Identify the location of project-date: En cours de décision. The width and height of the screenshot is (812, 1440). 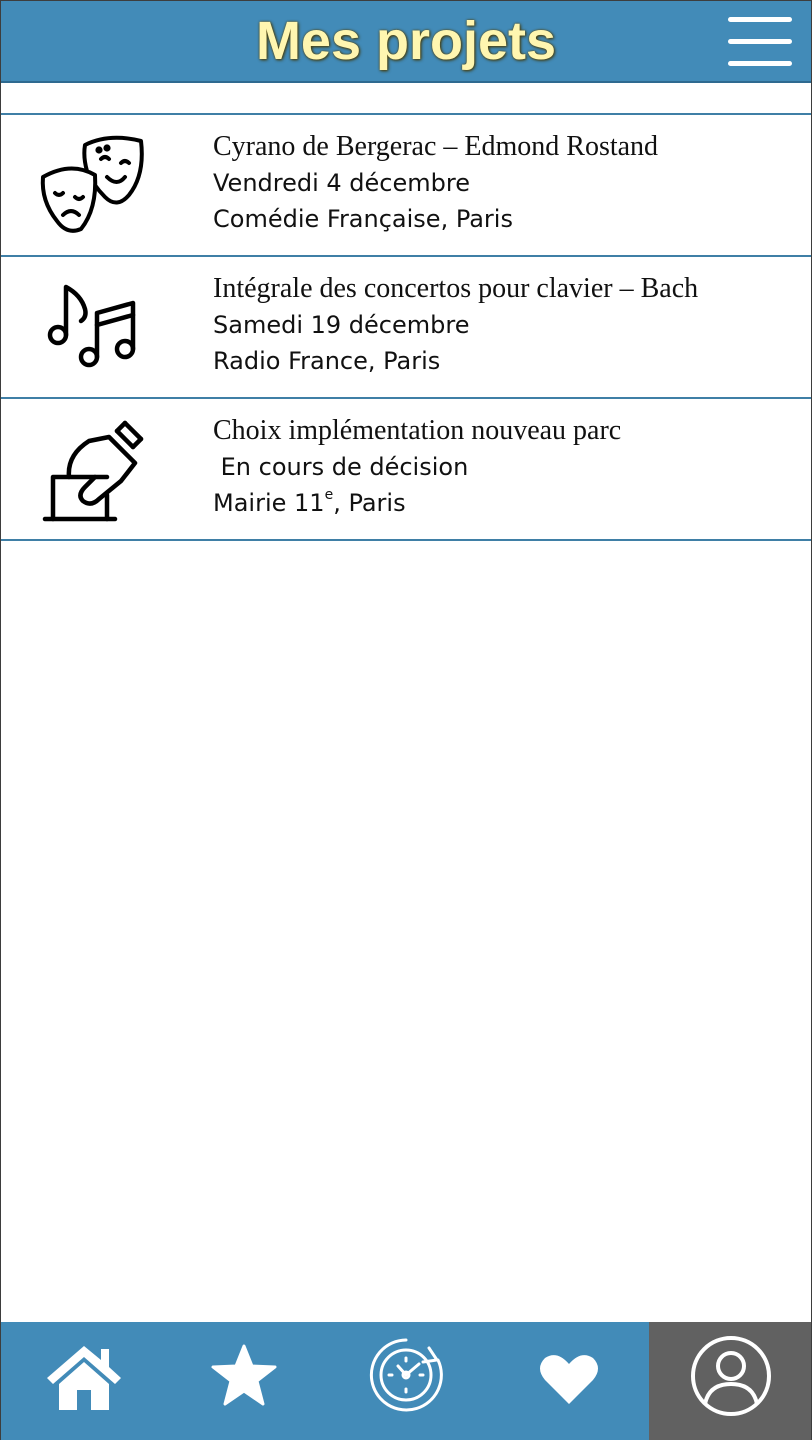
(341, 467).